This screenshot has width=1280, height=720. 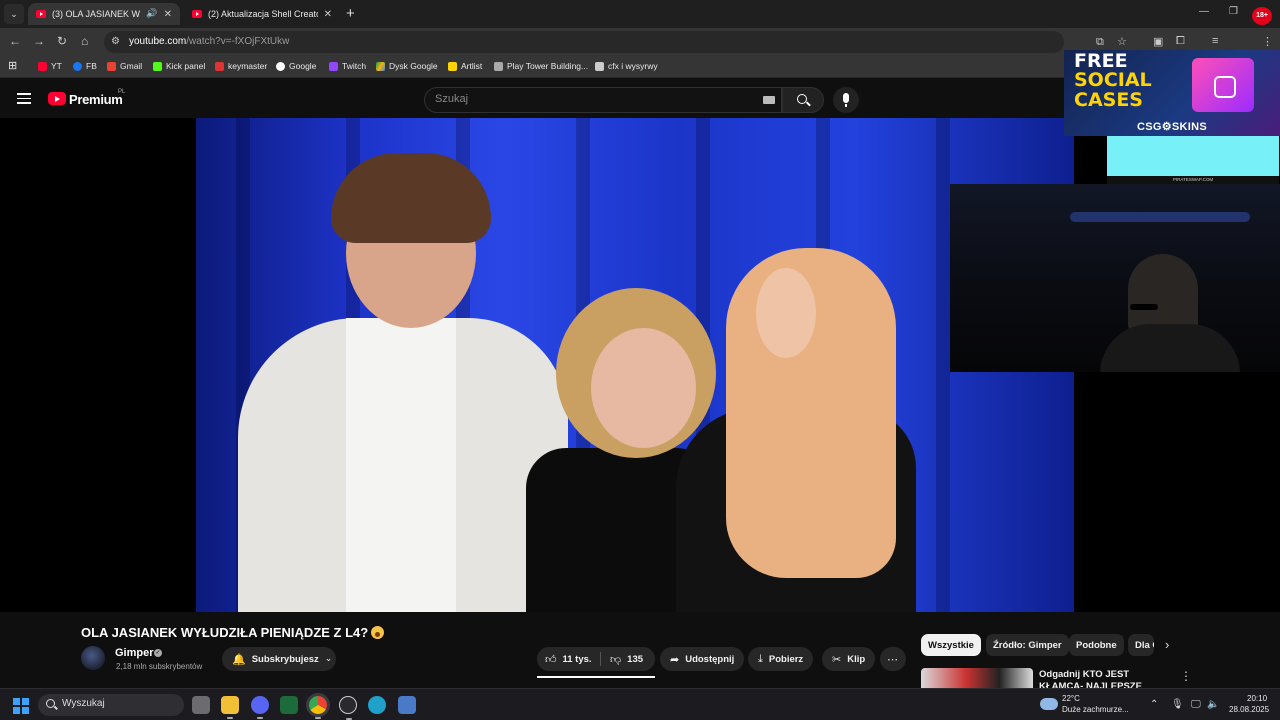 What do you see at coordinates (1141, 645) in the screenshot?
I see `chip-for-you: Dla C` at bounding box center [1141, 645].